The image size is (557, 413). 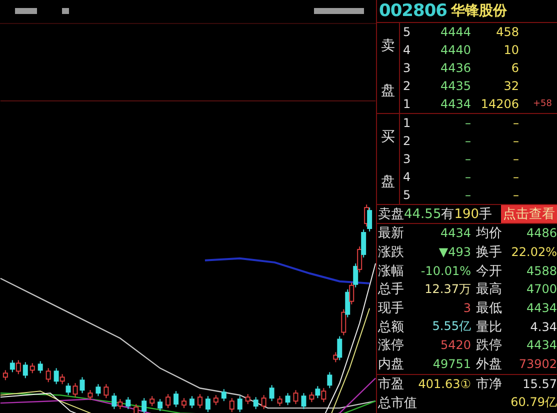 I want to click on stat-value: 73902, so click(x=537, y=364).